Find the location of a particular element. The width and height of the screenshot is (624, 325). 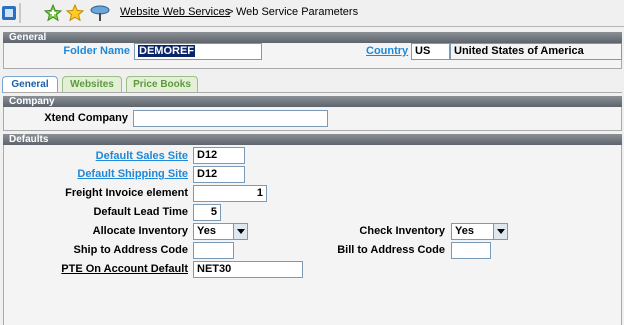

default-lead-time-field: 5 is located at coordinates (207, 212).